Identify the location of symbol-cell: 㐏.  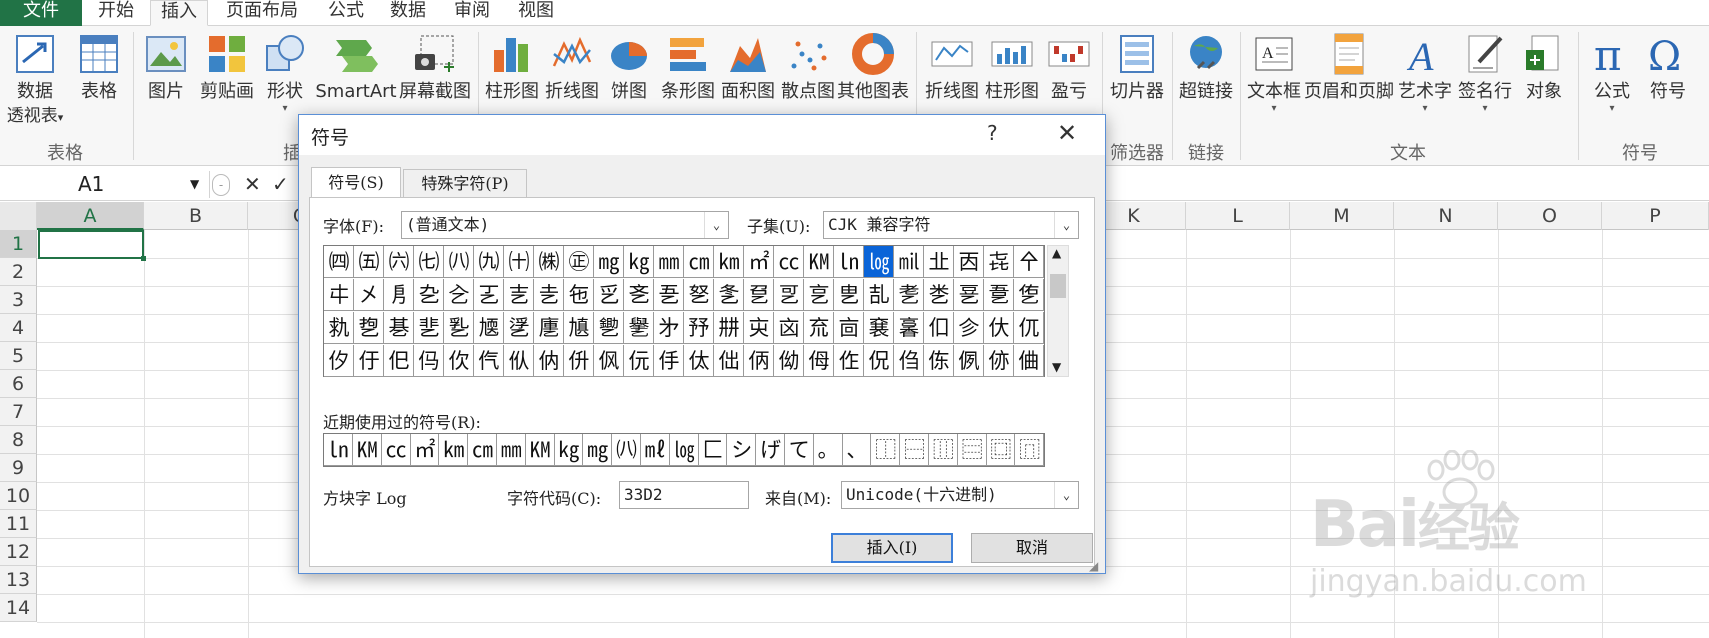
(669, 295).